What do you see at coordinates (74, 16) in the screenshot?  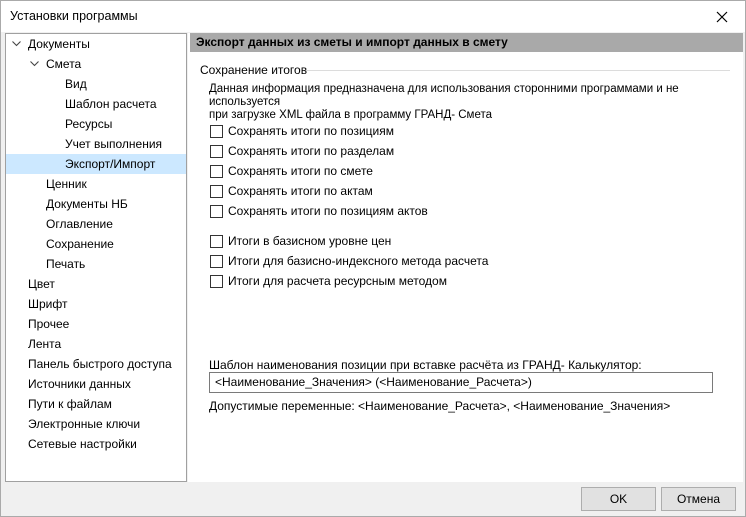 I see `window-title: Установки программы` at bounding box center [74, 16].